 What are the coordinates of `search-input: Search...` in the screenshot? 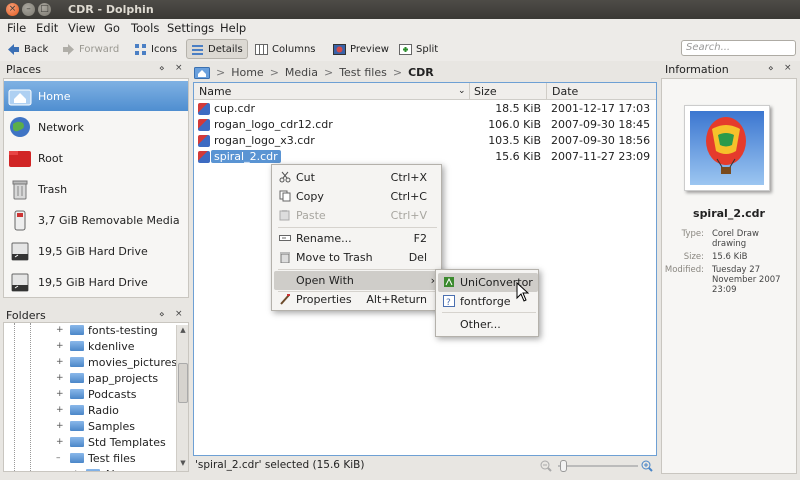 It's located at (738, 48).